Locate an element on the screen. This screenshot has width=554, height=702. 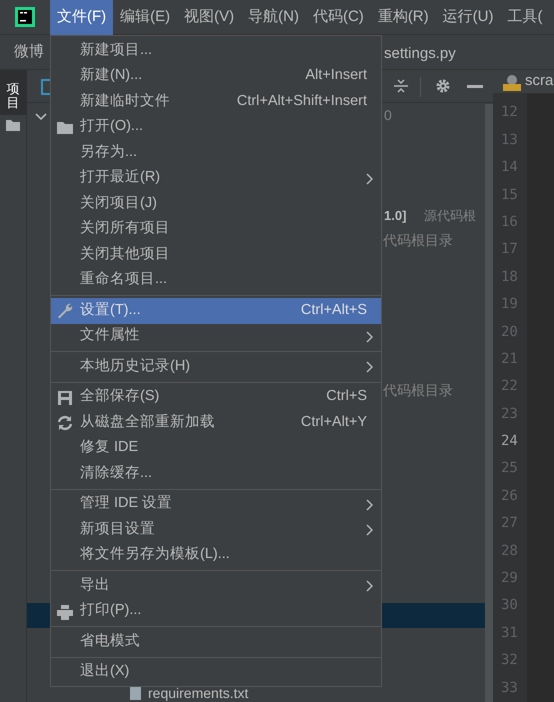
menu-bar-item: 重构(R) is located at coordinates (403, 17).